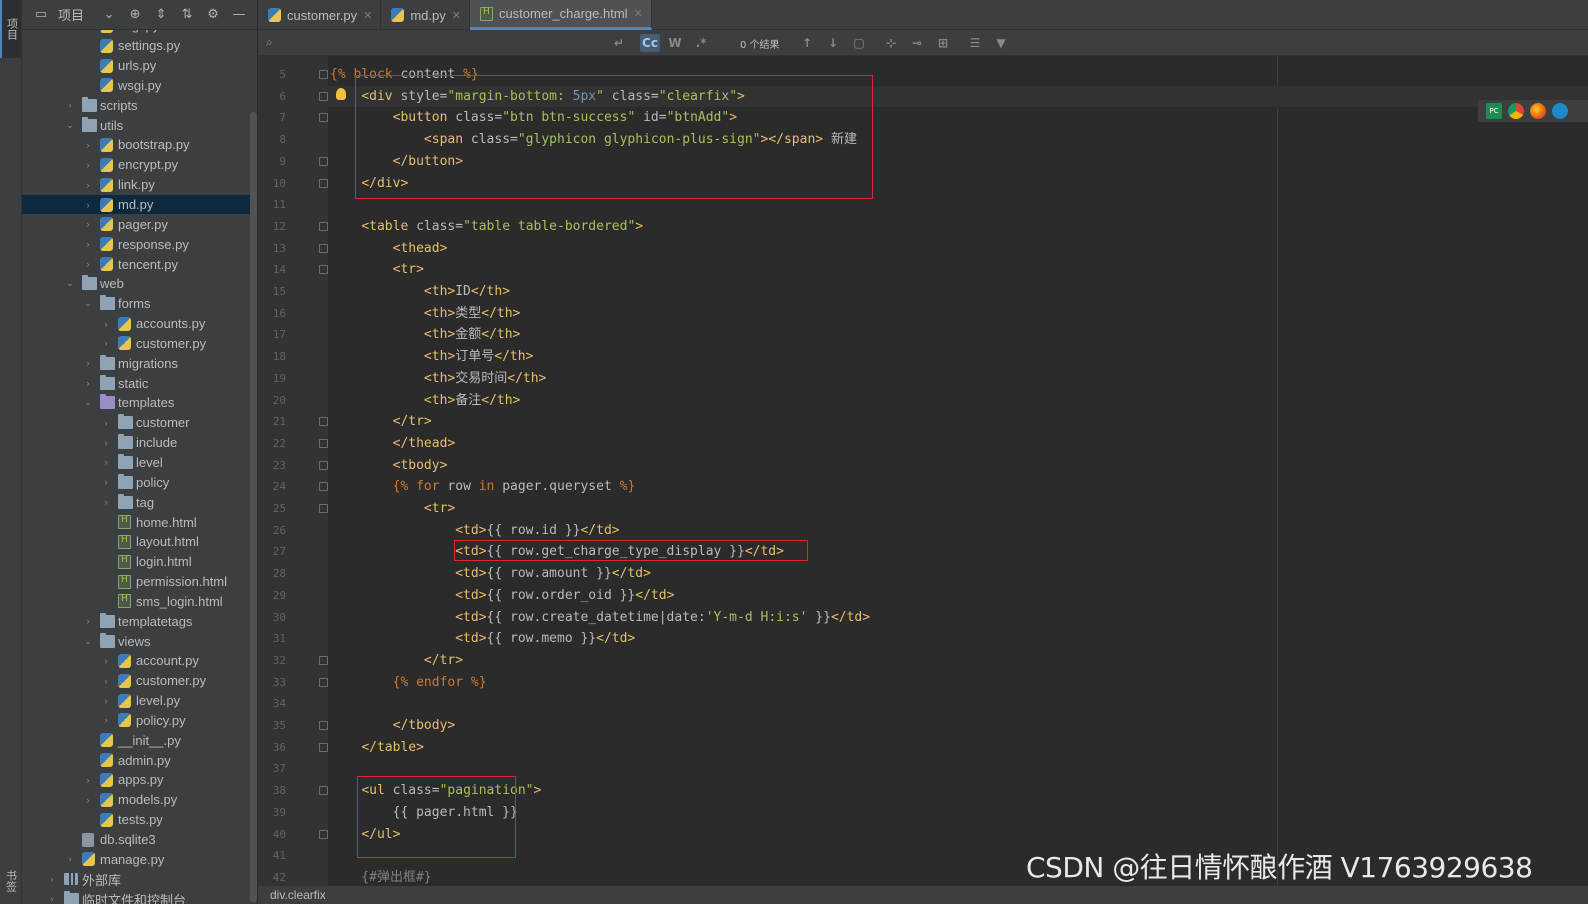 The width and height of the screenshot is (1588, 904). I want to click on editor-tab: customer.py ✕, so click(320, 15).